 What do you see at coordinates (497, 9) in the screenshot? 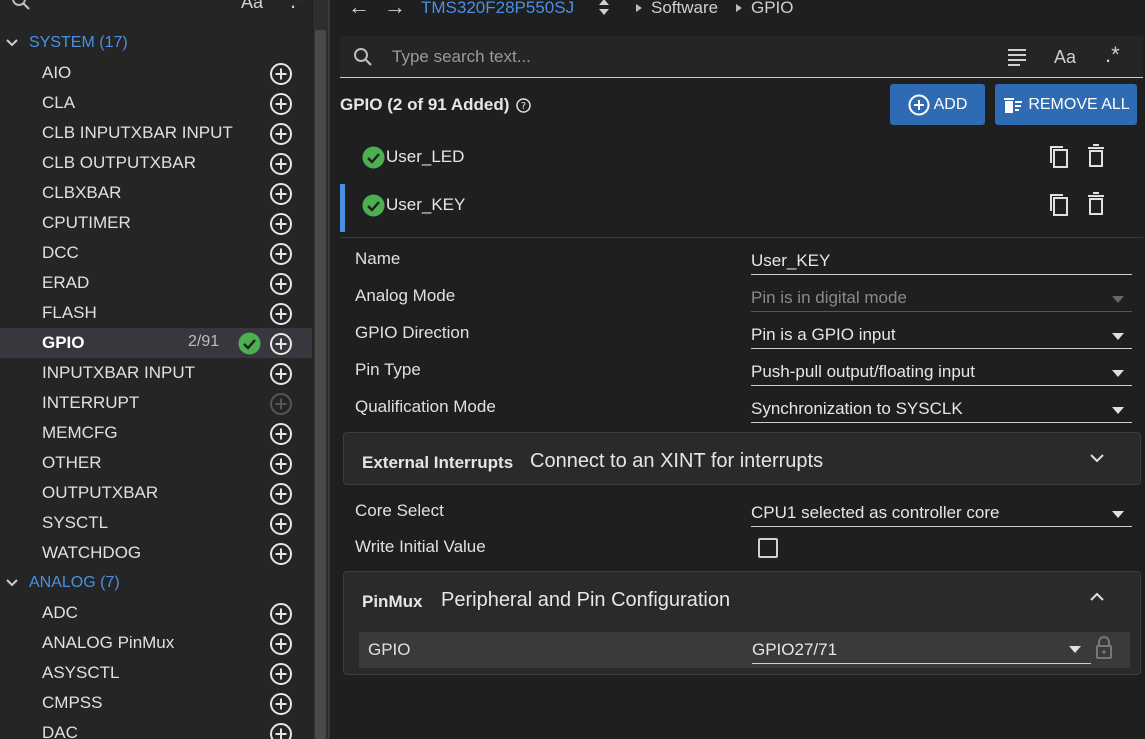
I see `device-selector: TMS320F28P550SJ` at bounding box center [497, 9].